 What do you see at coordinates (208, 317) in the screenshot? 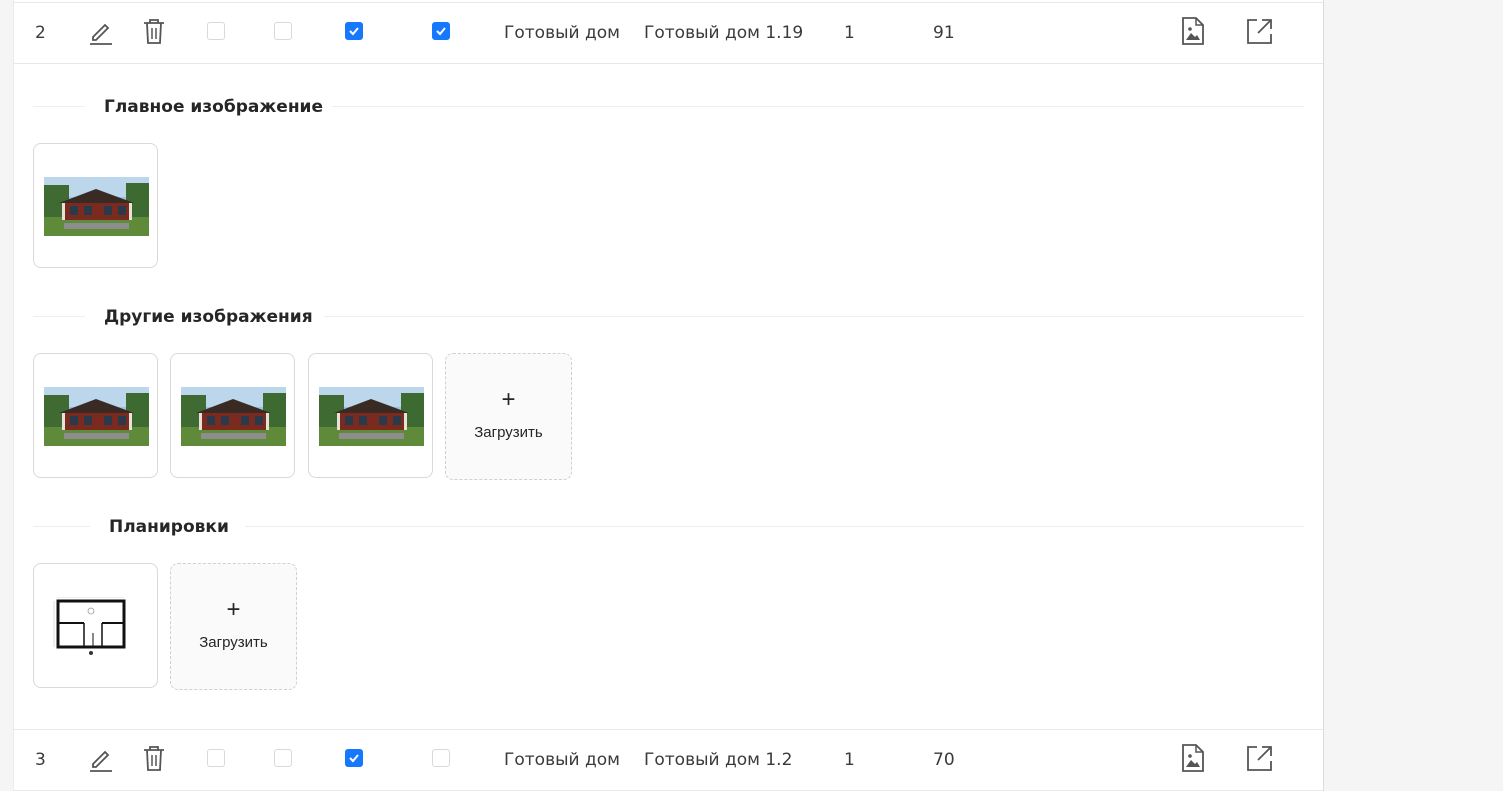
I see `section-title-other-images: Другие изображения` at bounding box center [208, 317].